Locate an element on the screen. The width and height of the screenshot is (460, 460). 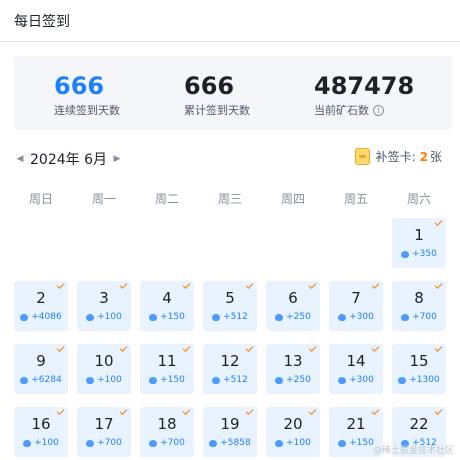
stat-ore: 487478 当前矿石数 i is located at coordinates (364, 101).